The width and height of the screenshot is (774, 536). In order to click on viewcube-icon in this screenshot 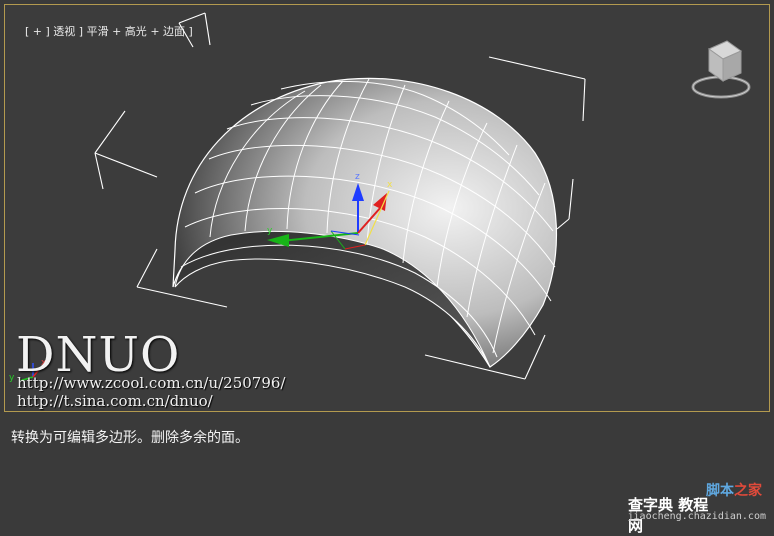, I will do `click(721, 69)`.